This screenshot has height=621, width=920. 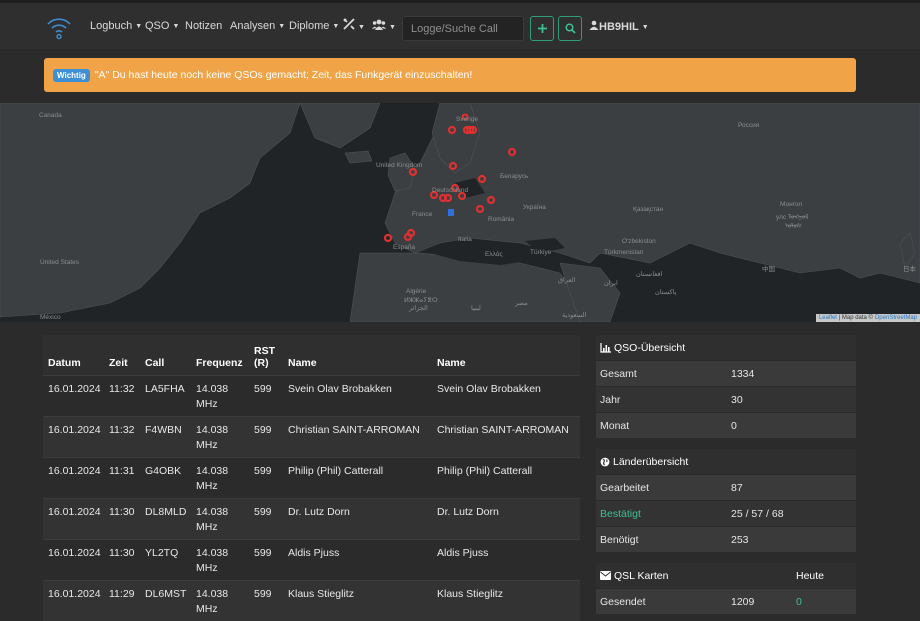 What do you see at coordinates (122, 518) in the screenshot?
I see `cell-zeit: 11:30` at bounding box center [122, 518].